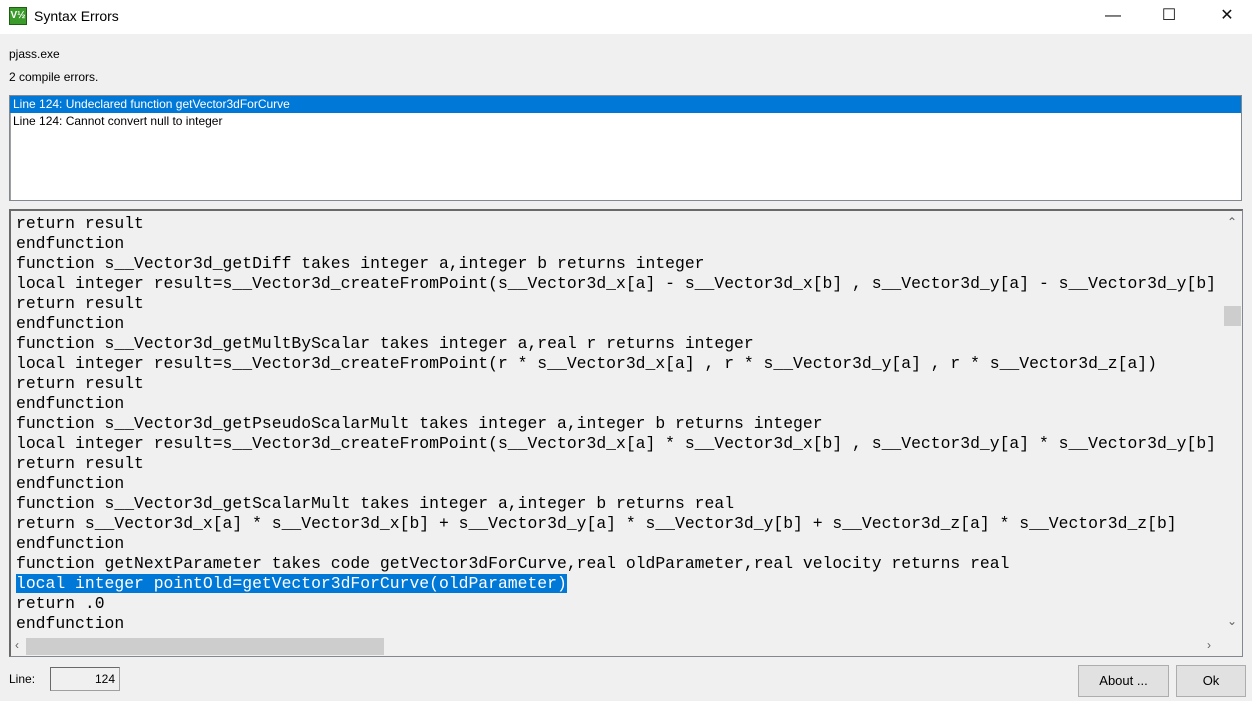  Describe the element at coordinates (1232, 222) in the screenshot. I see `scroll-up-icon: ⌃` at that location.